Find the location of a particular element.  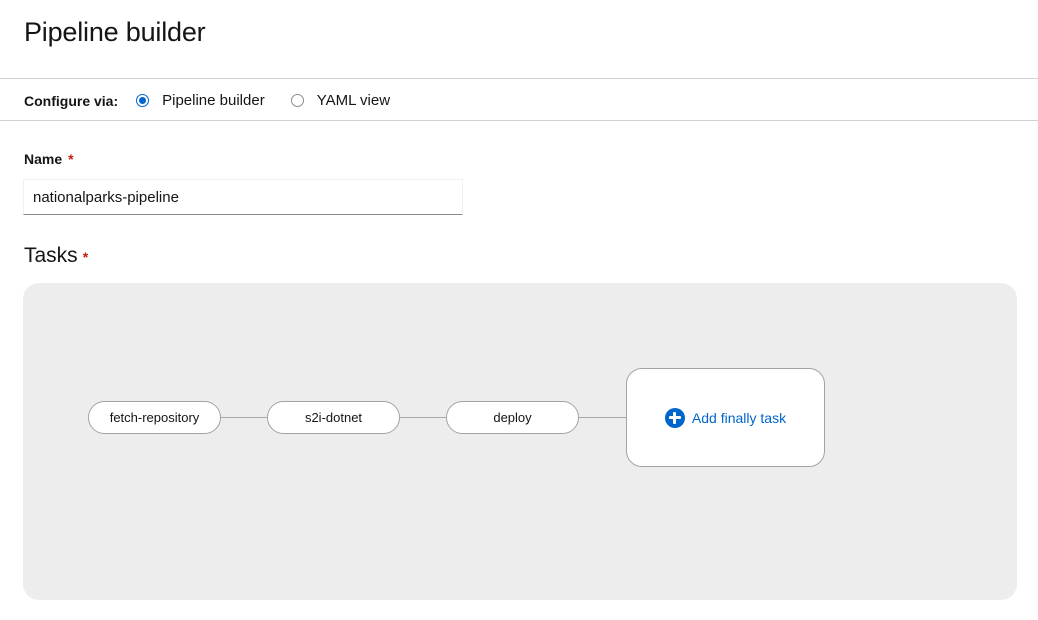

required-marker: * is located at coordinates (71, 159).